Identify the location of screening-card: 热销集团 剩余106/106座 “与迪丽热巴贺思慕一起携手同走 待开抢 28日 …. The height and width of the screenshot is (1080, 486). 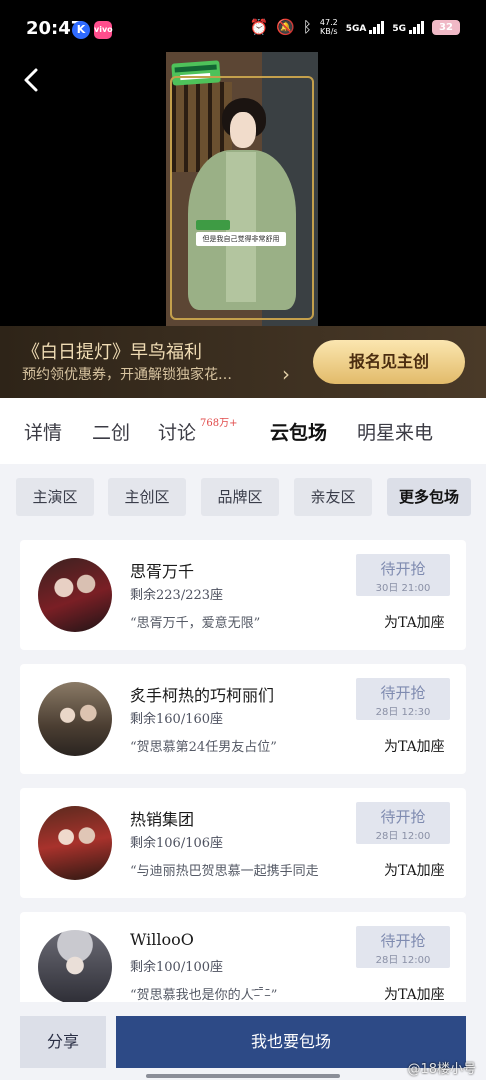
(243, 843).